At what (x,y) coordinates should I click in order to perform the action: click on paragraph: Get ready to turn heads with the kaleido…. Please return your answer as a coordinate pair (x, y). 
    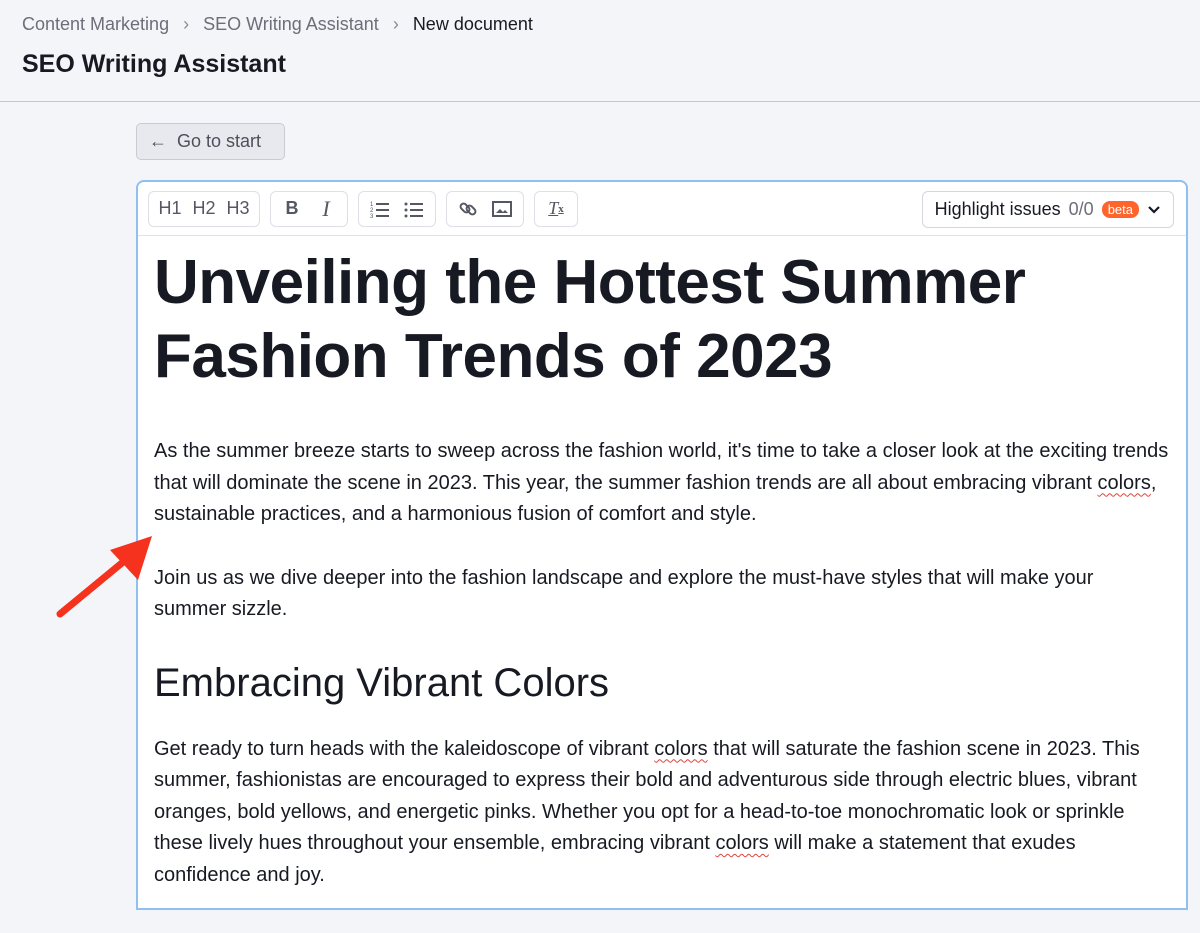
    Looking at the image, I should click on (647, 811).